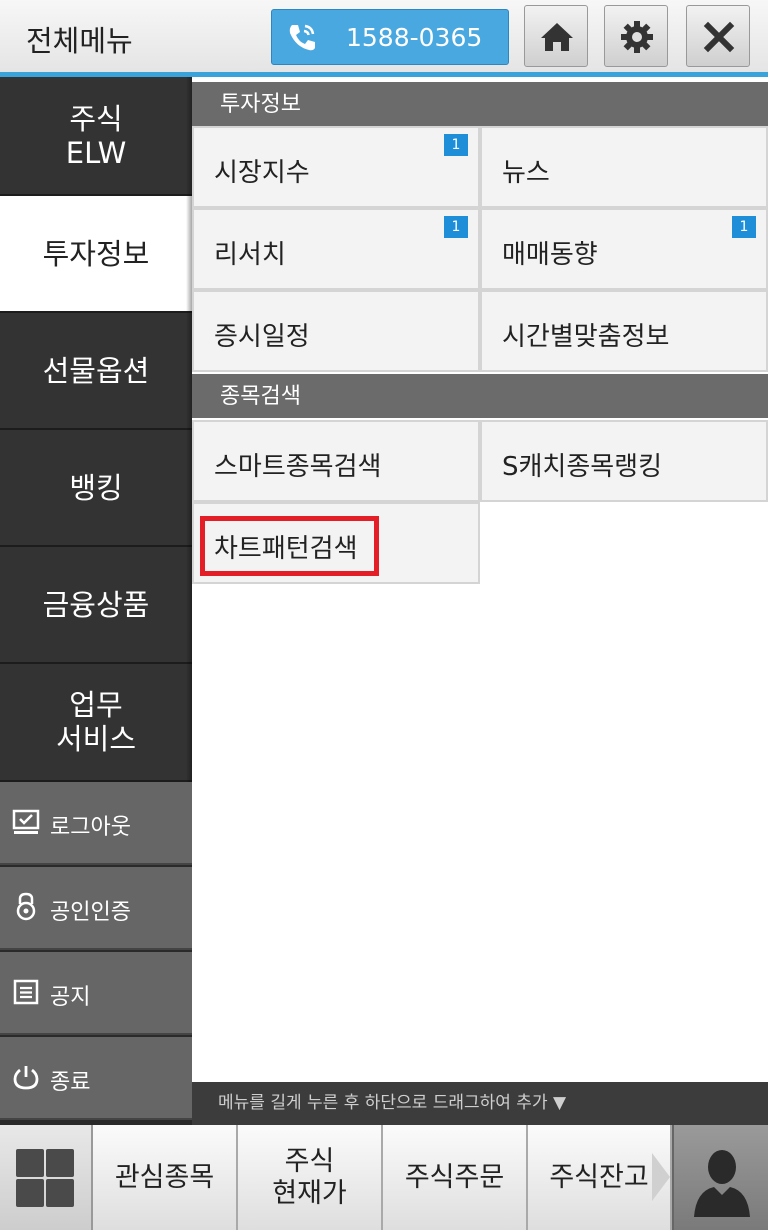 This screenshot has height=1230, width=768. I want to click on chevron-right-icon, so click(661, 1177).